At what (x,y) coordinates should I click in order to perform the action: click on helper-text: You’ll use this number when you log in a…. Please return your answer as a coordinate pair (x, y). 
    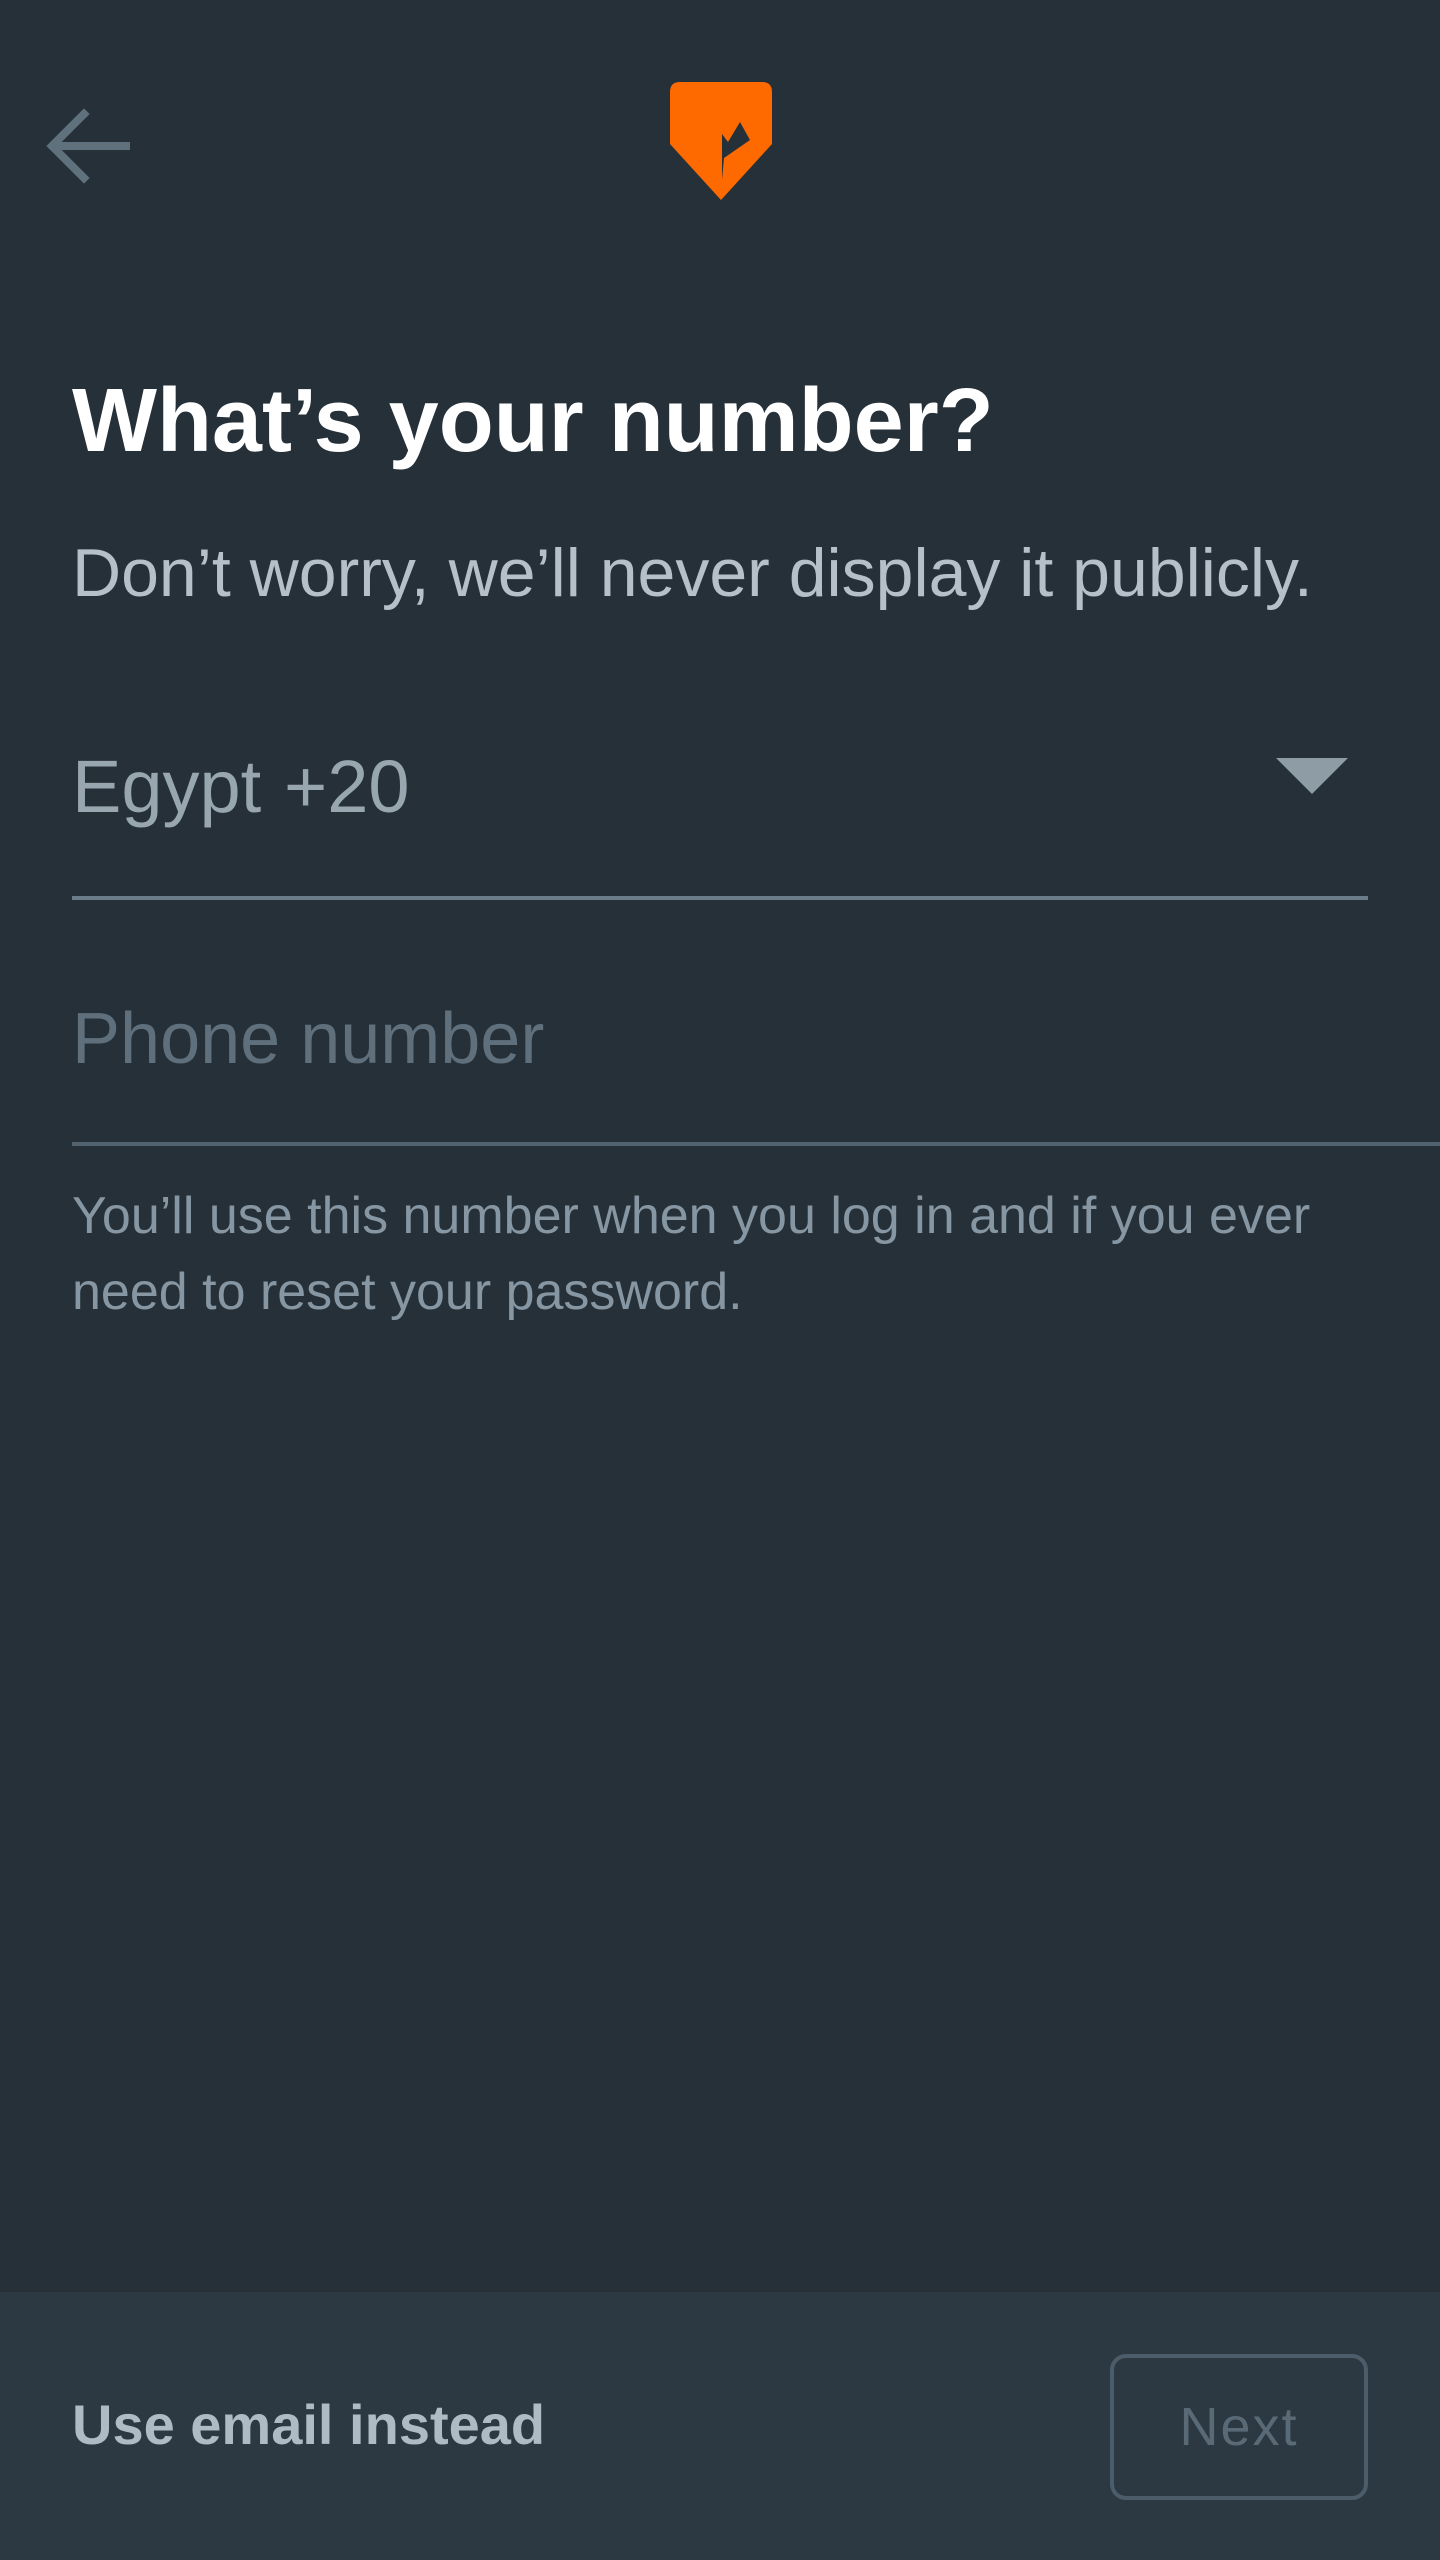
    Looking at the image, I should click on (691, 1254).